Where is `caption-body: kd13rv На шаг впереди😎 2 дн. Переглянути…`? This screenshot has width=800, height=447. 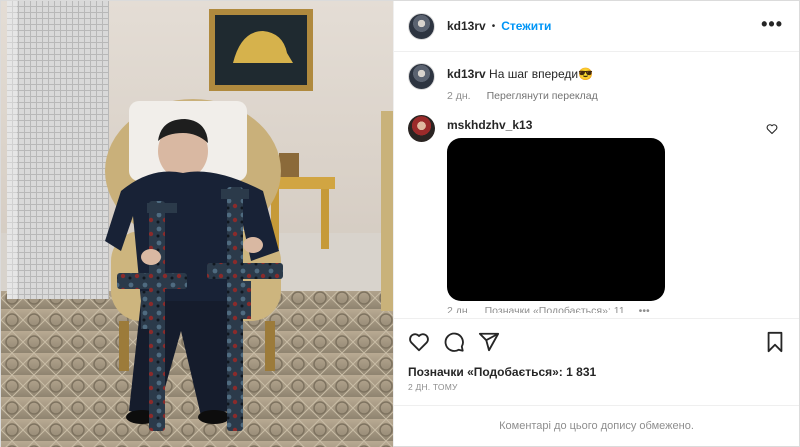
caption-body: kd13rv На шаг впереди😎 2 дн. Переглянути… is located at coordinates (522, 82).